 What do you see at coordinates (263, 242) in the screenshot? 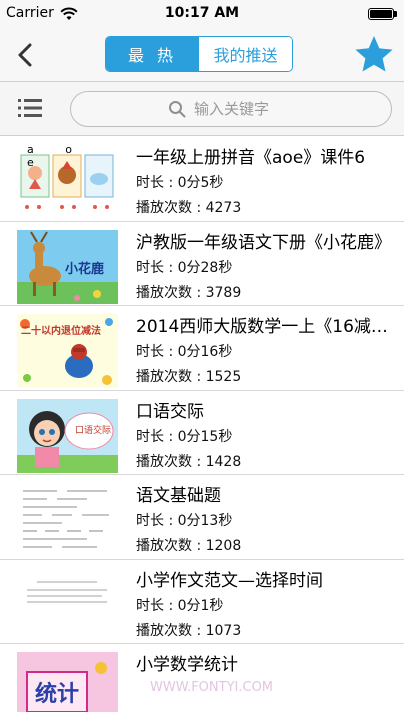
I see `item-title: 沪教版一年级语文下册《小花鹿》` at bounding box center [263, 242].